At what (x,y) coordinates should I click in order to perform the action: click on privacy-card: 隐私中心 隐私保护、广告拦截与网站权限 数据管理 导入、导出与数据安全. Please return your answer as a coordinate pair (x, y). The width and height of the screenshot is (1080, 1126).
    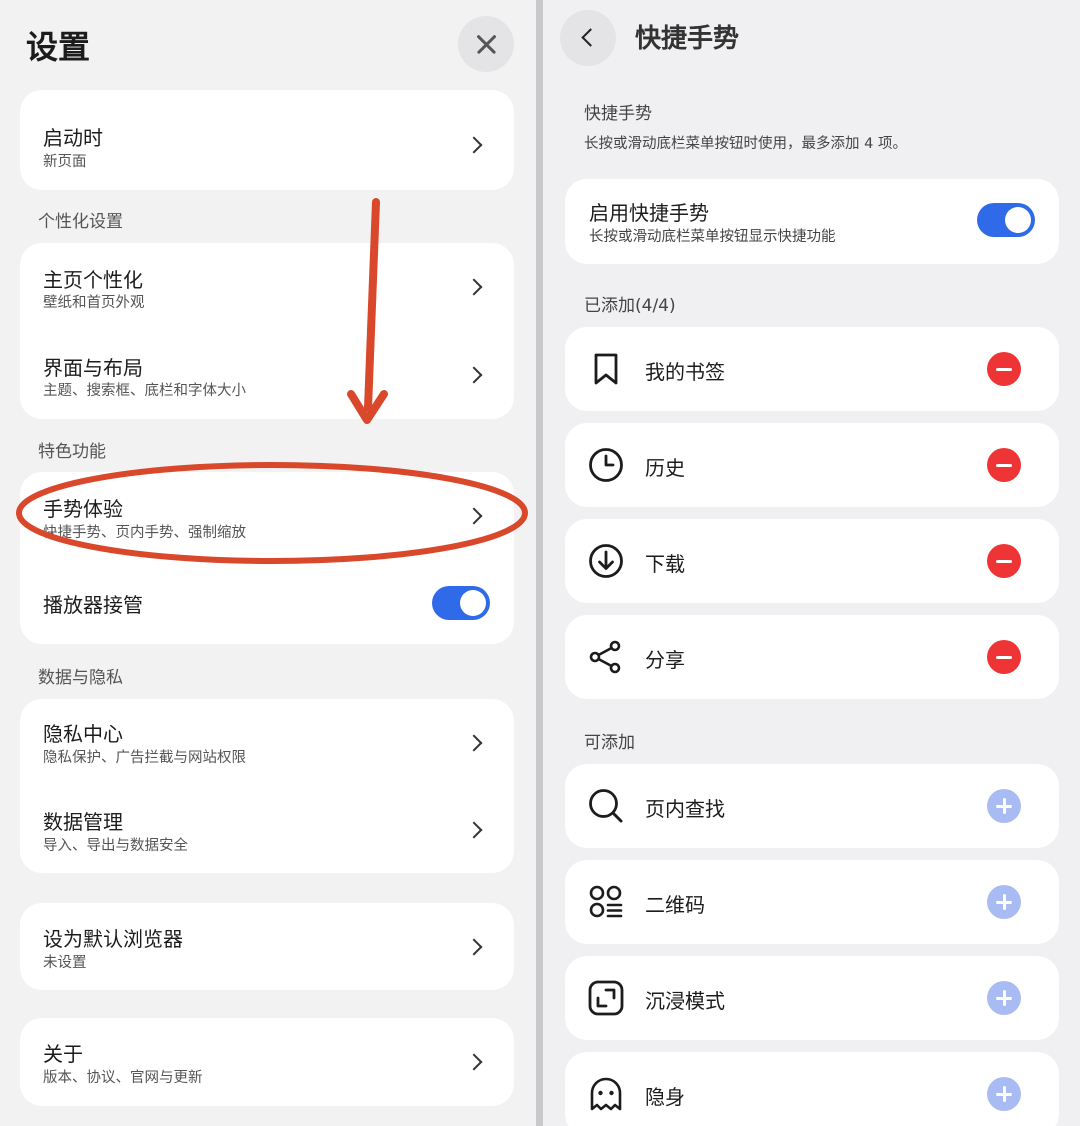
    Looking at the image, I should click on (267, 786).